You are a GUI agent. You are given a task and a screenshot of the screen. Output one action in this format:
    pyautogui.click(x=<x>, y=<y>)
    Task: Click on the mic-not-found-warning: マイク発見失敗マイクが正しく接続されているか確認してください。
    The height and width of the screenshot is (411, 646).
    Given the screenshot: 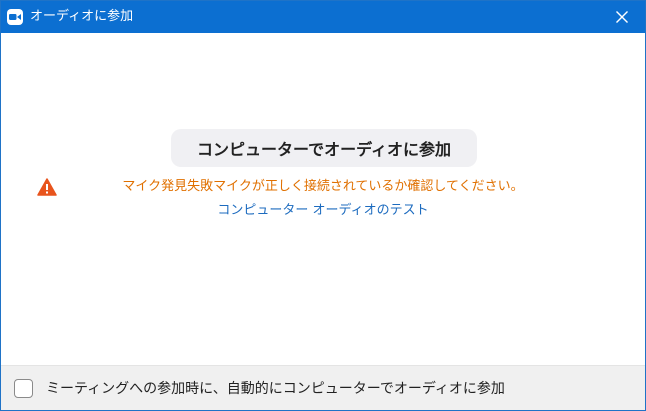 What is the action you would take?
    pyautogui.click(x=323, y=186)
    